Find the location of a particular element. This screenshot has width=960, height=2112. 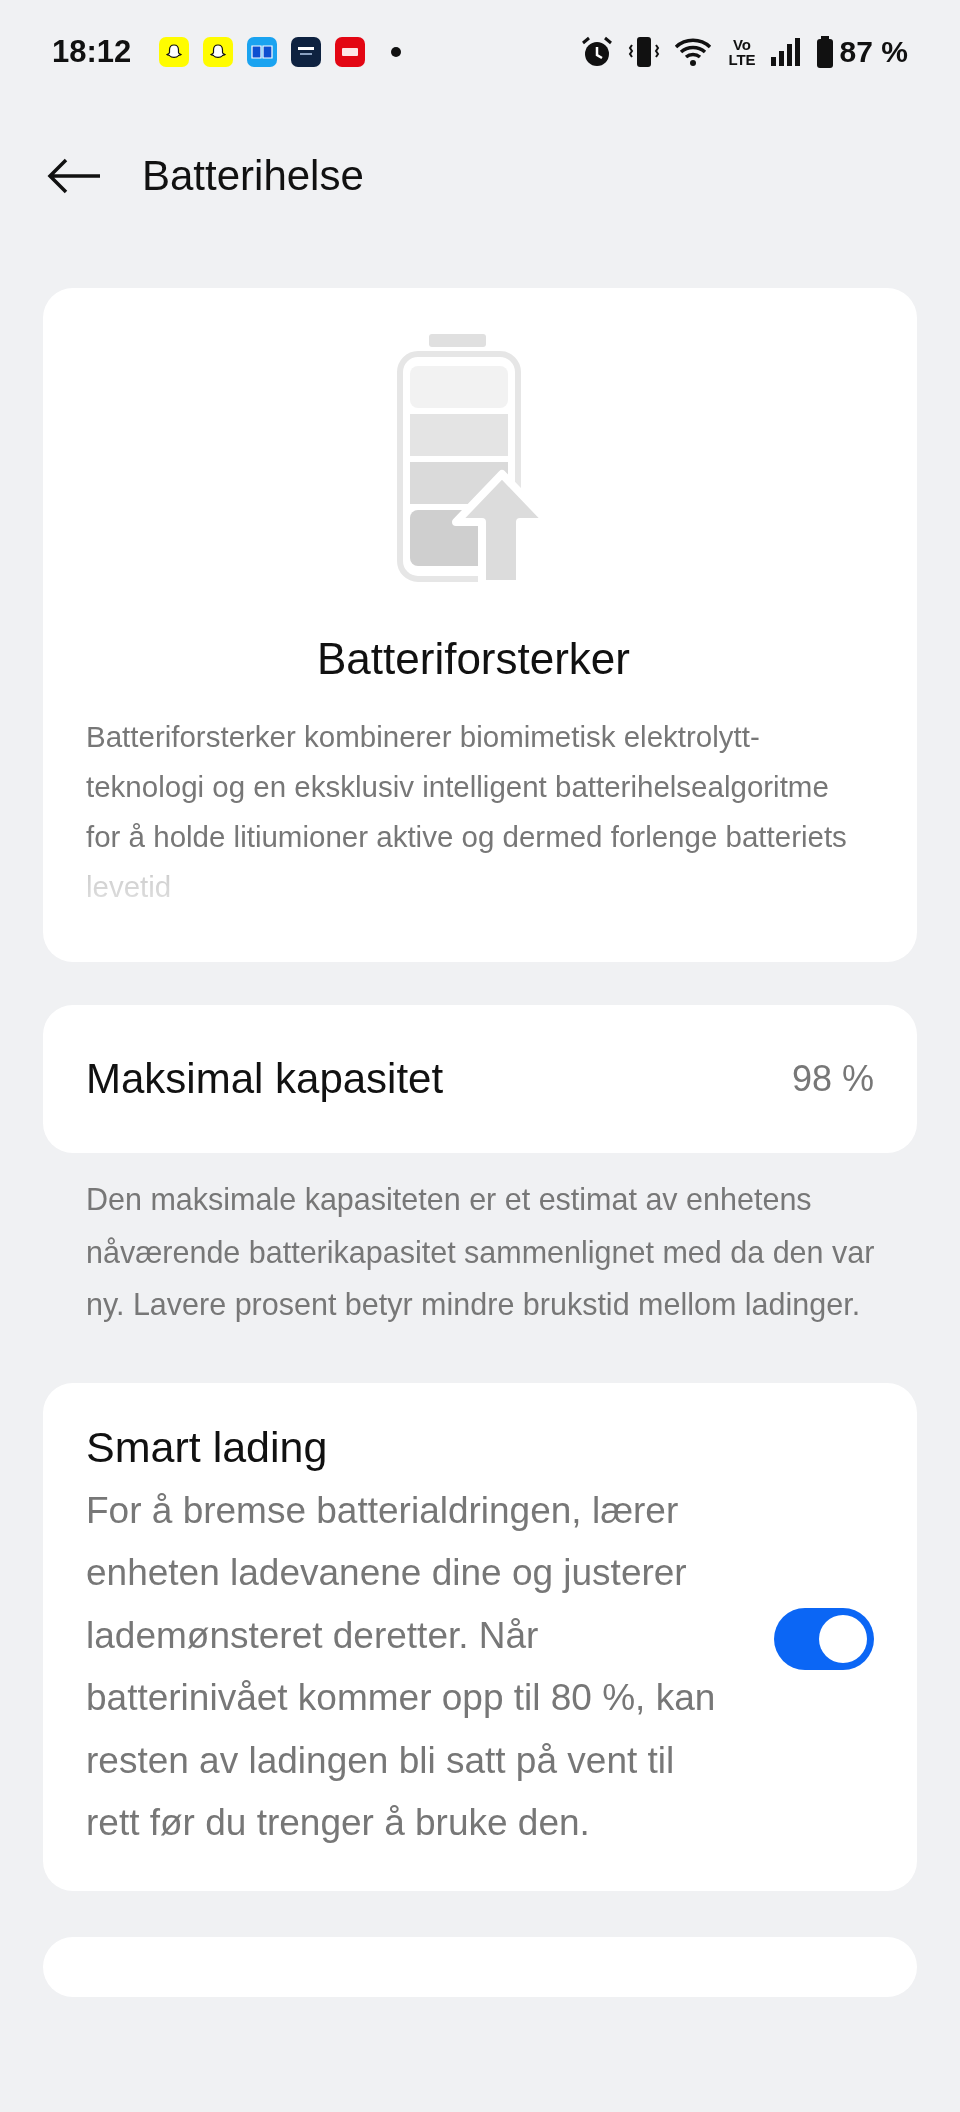

battery-icon is located at coordinates (824, 52).